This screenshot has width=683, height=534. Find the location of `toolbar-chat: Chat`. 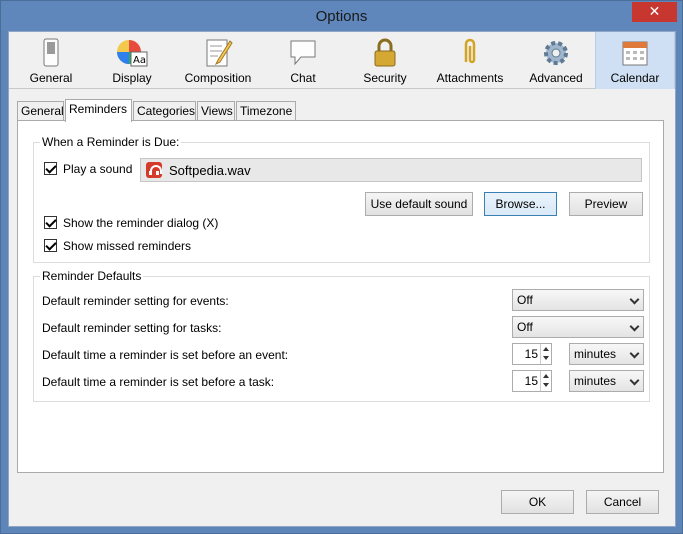

toolbar-chat: Chat is located at coordinates (303, 60).